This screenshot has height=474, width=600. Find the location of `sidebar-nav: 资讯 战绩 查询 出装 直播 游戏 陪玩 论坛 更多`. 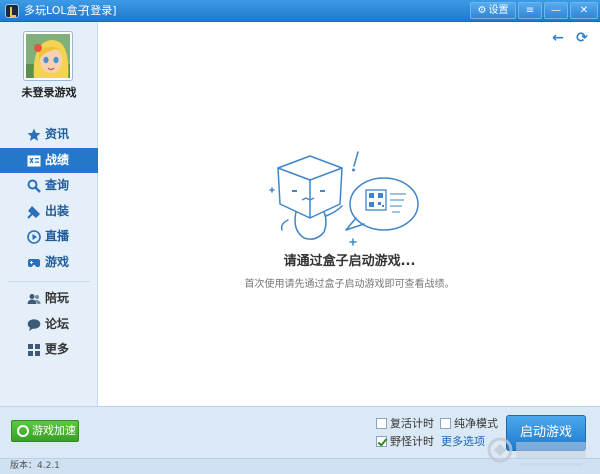

sidebar-nav: 资讯 战绩 查询 出装 直播 游戏 陪玩 论坛 更多 is located at coordinates (49, 242).